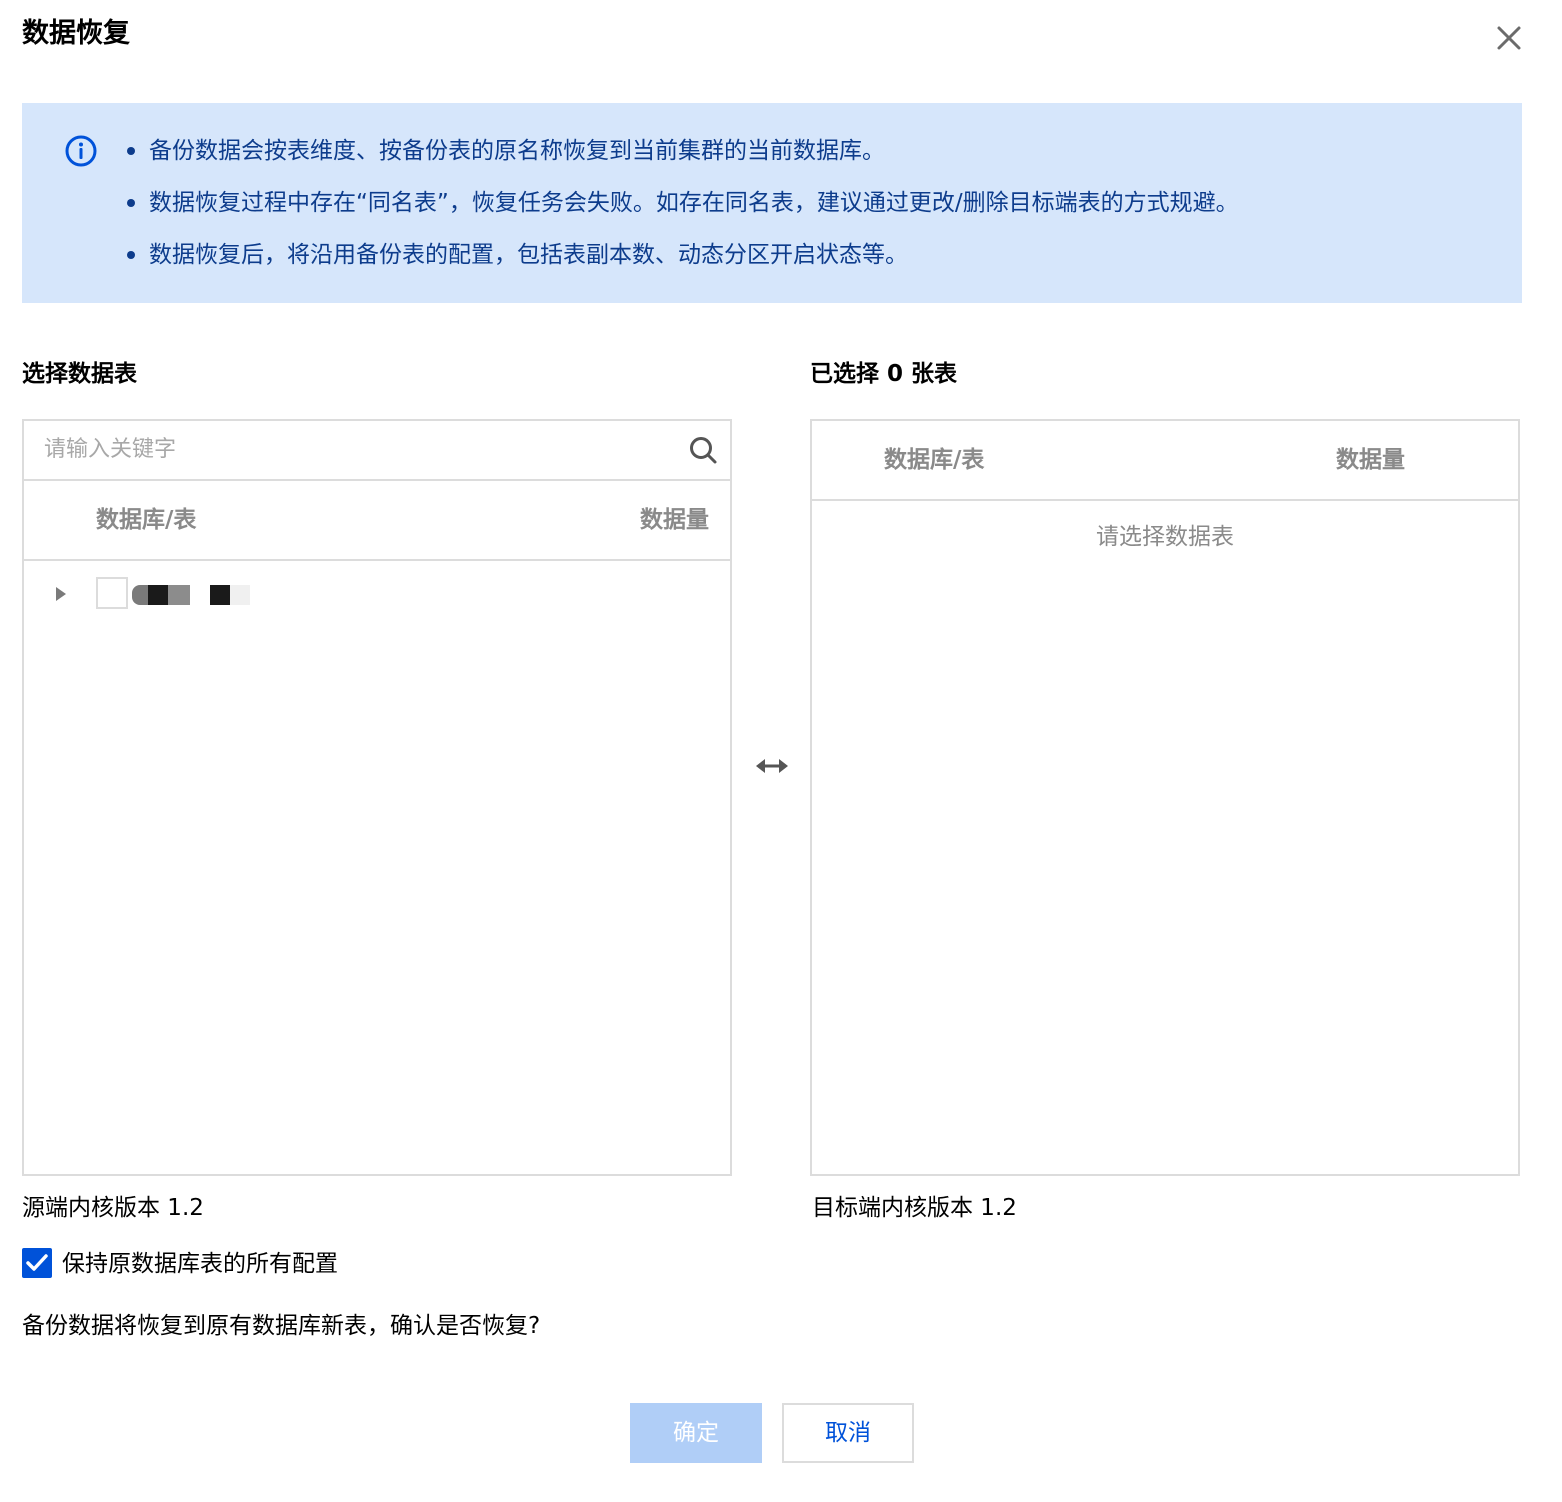  What do you see at coordinates (76, 33) in the screenshot?
I see `dialog-title: 数据恢复` at bounding box center [76, 33].